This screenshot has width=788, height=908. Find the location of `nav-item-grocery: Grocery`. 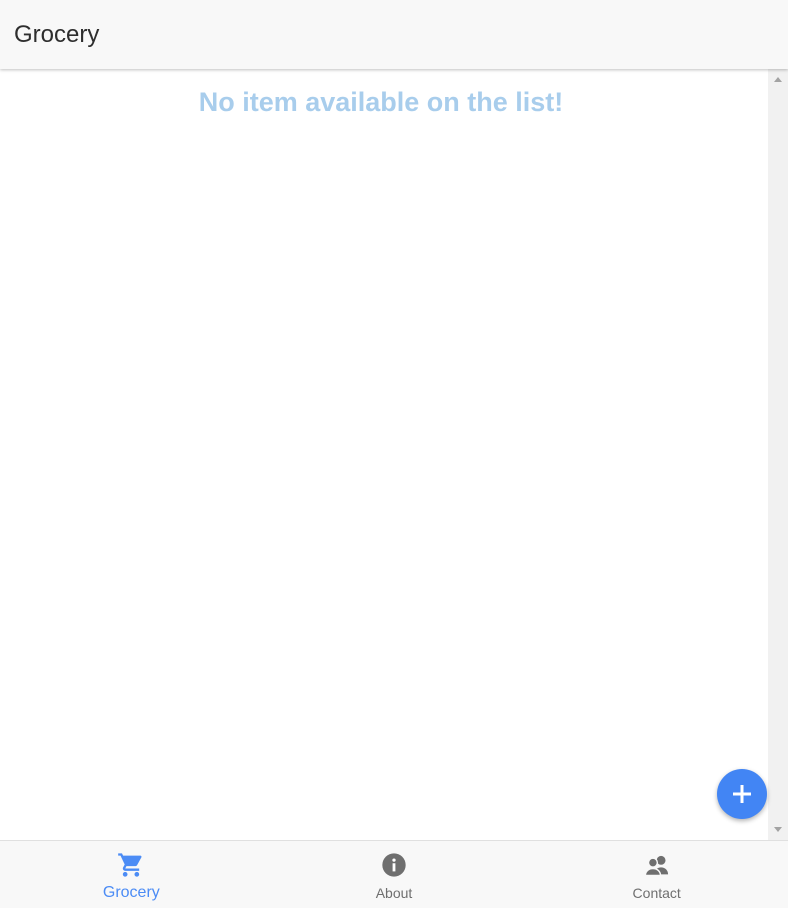

nav-item-grocery: Grocery is located at coordinates (131, 874).